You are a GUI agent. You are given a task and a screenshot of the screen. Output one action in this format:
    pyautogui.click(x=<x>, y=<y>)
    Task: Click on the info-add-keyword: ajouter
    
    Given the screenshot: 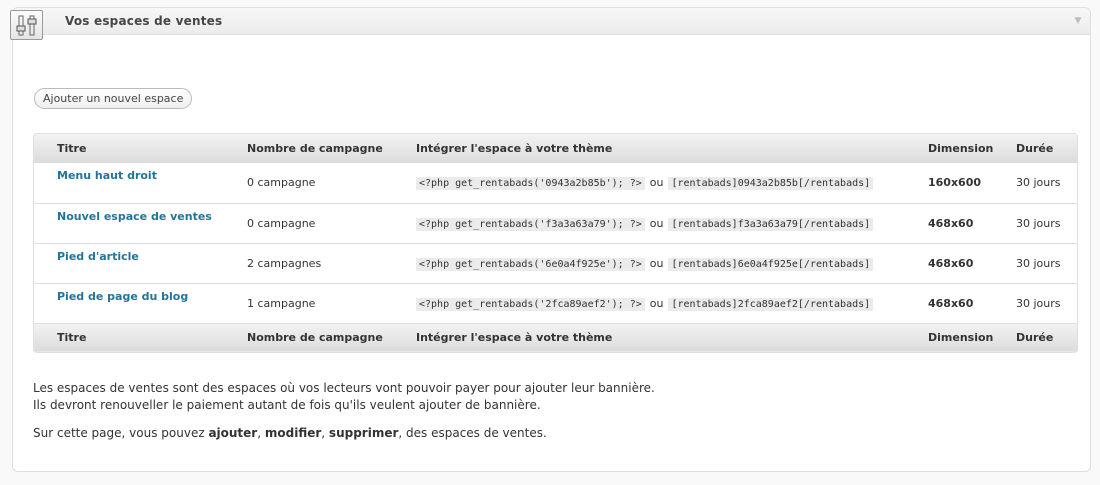 What is the action you would take?
    pyautogui.click(x=233, y=433)
    